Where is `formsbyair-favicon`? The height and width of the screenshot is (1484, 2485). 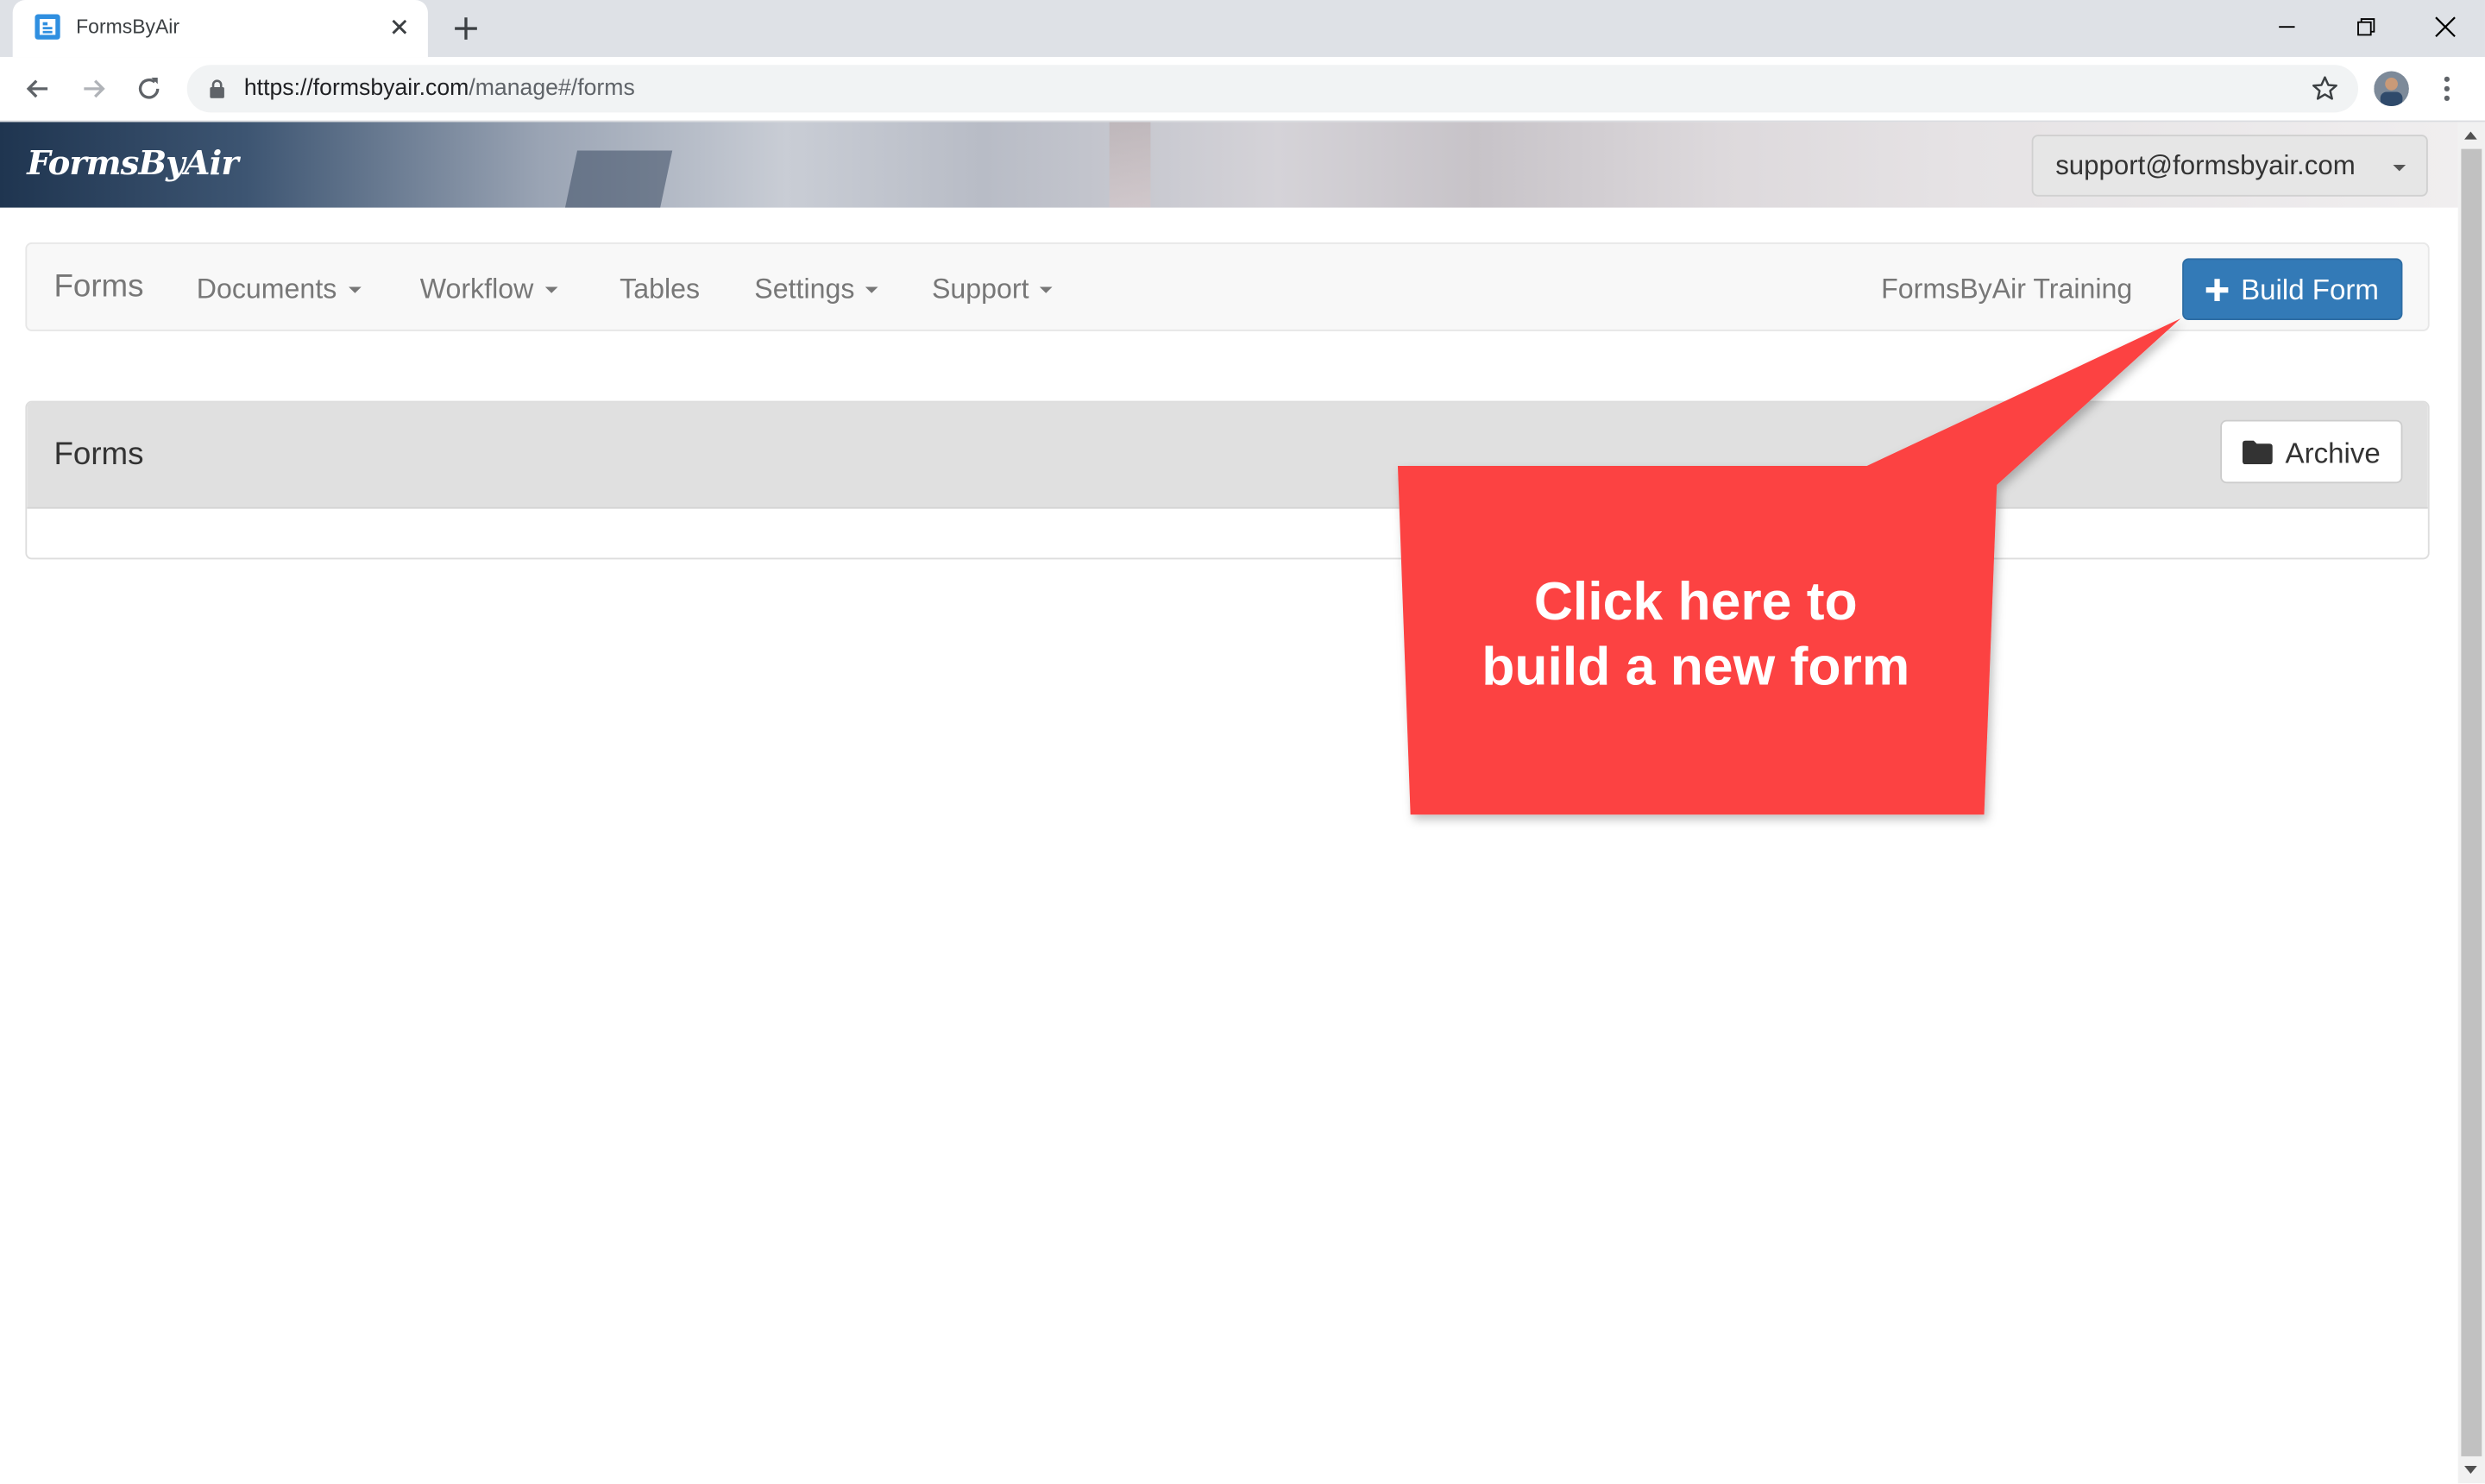 formsbyair-favicon is located at coordinates (47, 27).